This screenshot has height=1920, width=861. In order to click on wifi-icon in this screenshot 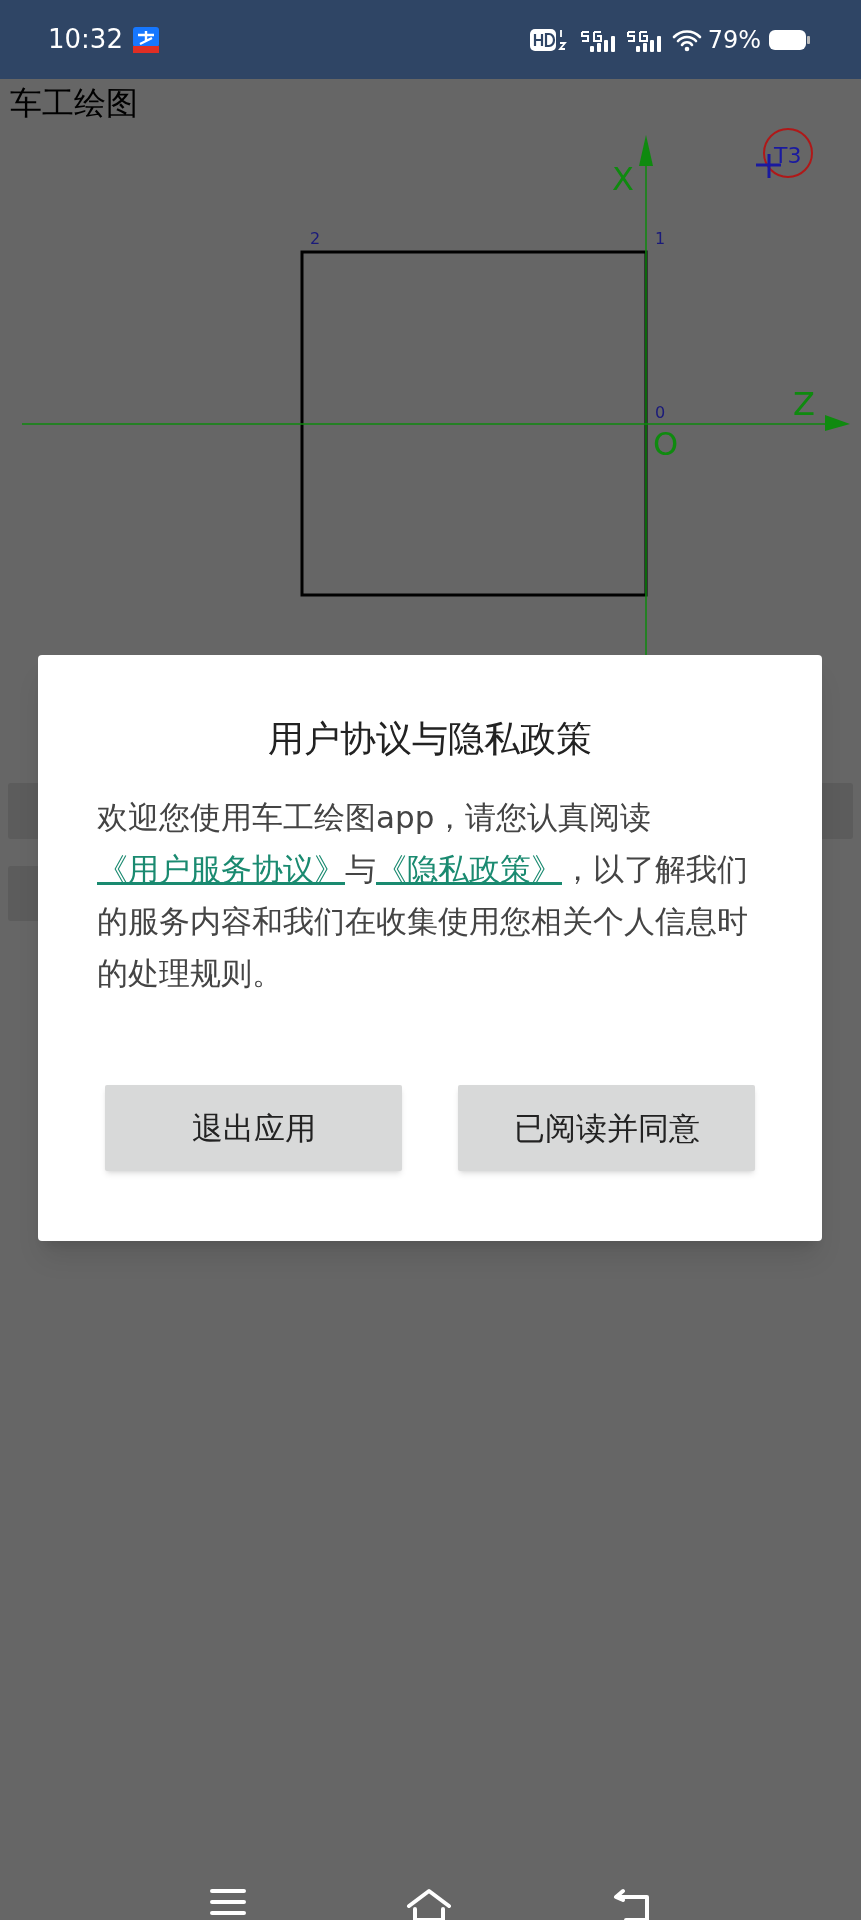, I will do `click(686, 39)`.